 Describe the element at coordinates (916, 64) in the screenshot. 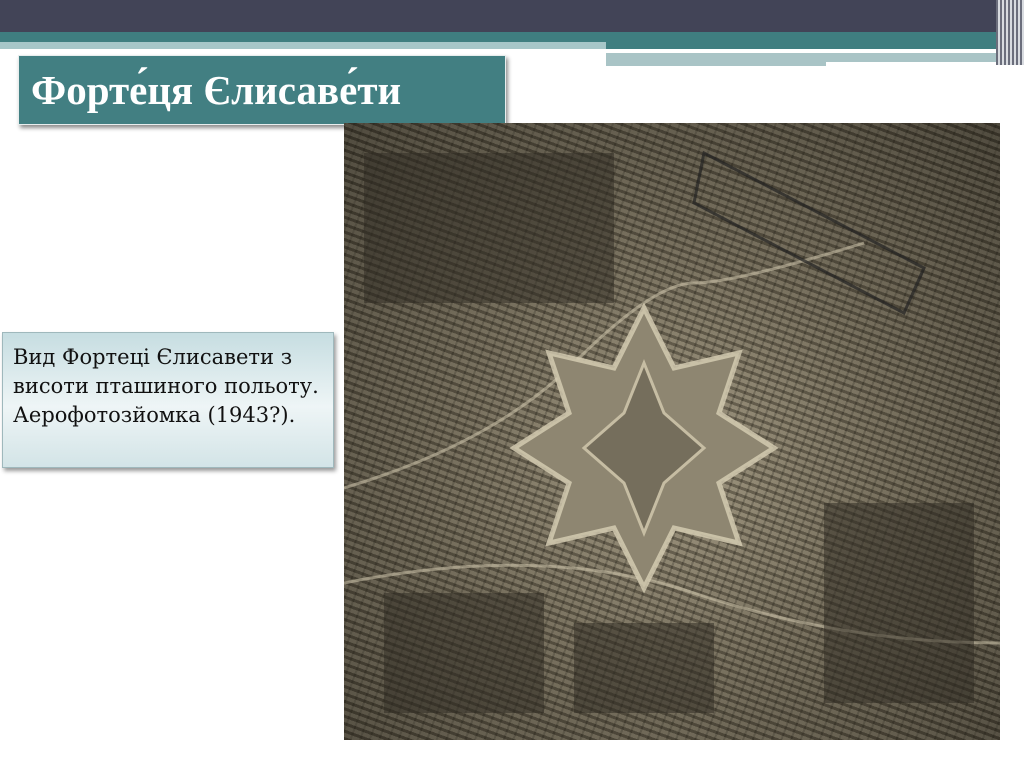

I see `decor-bar` at that location.